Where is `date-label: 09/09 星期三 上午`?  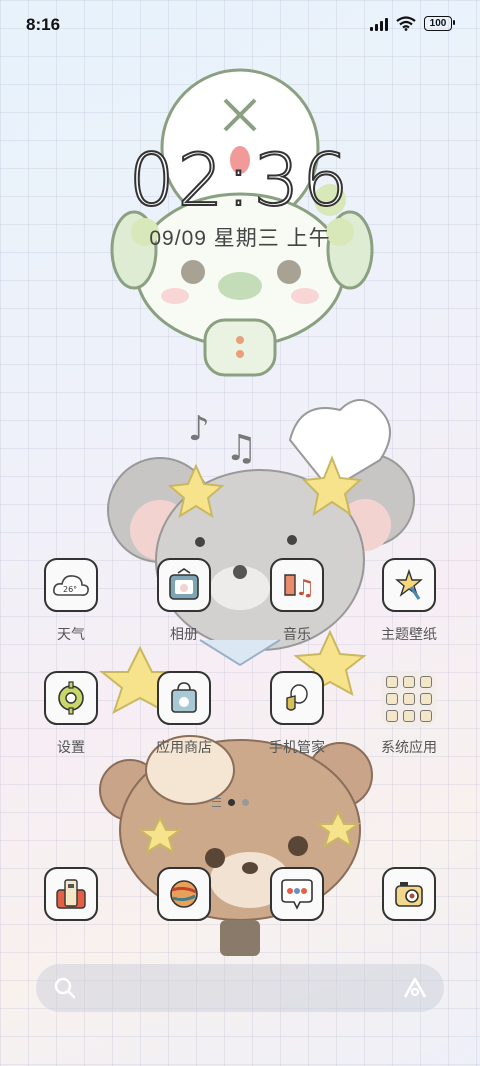
date-label: 09/09 星期三 上午 is located at coordinates (240, 237).